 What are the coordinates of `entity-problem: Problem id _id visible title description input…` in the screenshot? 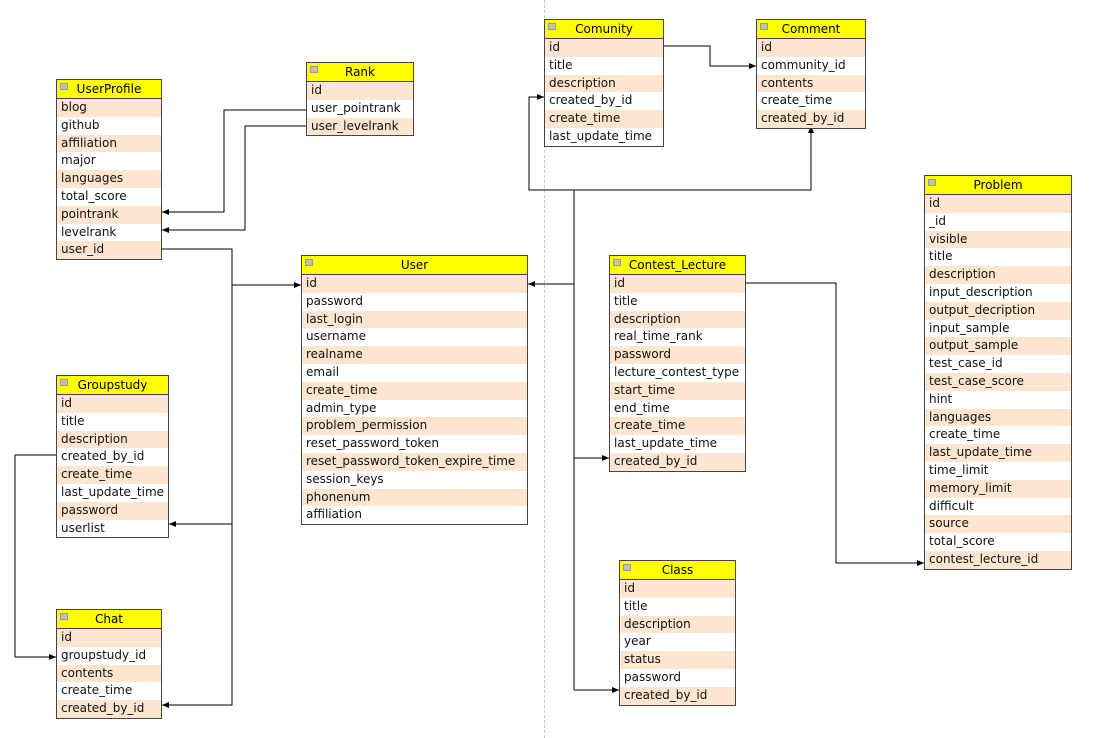 It's located at (998, 372).